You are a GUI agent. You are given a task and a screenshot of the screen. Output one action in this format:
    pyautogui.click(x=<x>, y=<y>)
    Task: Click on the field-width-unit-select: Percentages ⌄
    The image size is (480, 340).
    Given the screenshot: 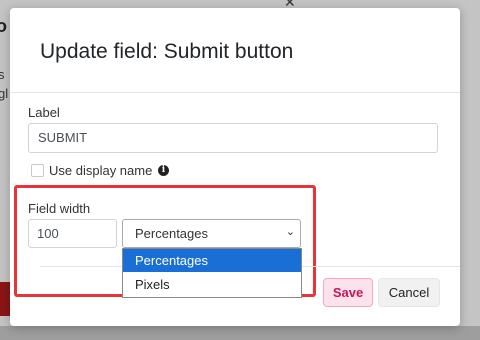 What is the action you would take?
    pyautogui.click(x=211, y=233)
    